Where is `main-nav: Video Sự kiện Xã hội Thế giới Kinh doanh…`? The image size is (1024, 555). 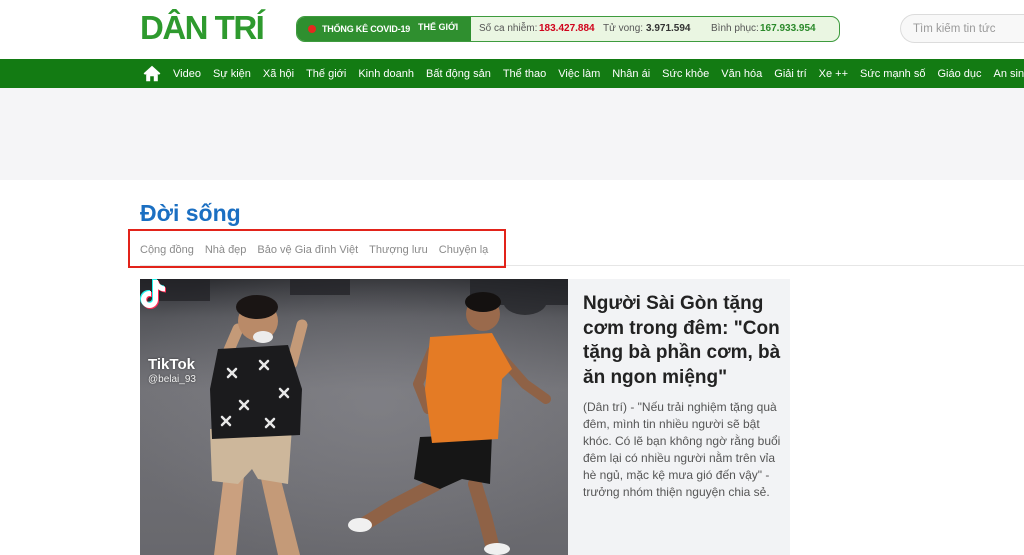
main-nav: Video Sự kiện Xã hội Thế giới Kinh doanh… is located at coordinates (512, 73).